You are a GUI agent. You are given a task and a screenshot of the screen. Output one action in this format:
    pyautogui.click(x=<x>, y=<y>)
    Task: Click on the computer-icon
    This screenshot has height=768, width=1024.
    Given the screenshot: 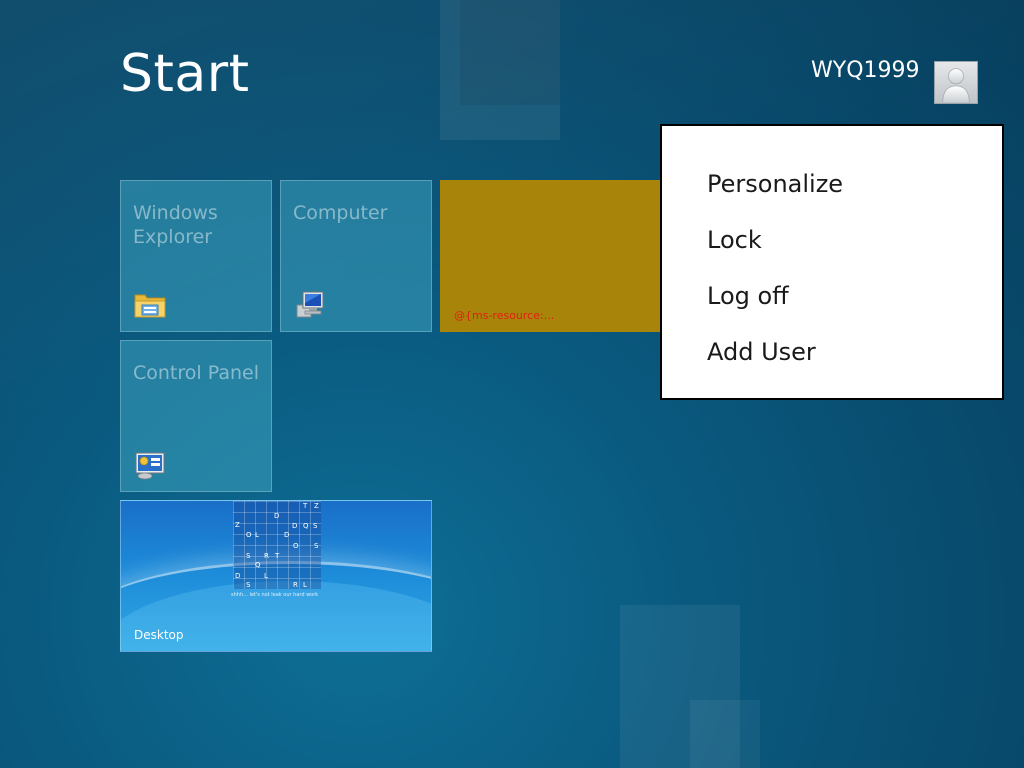 What is the action you would take?
    pyautogui.click(x=310, y=305)
    